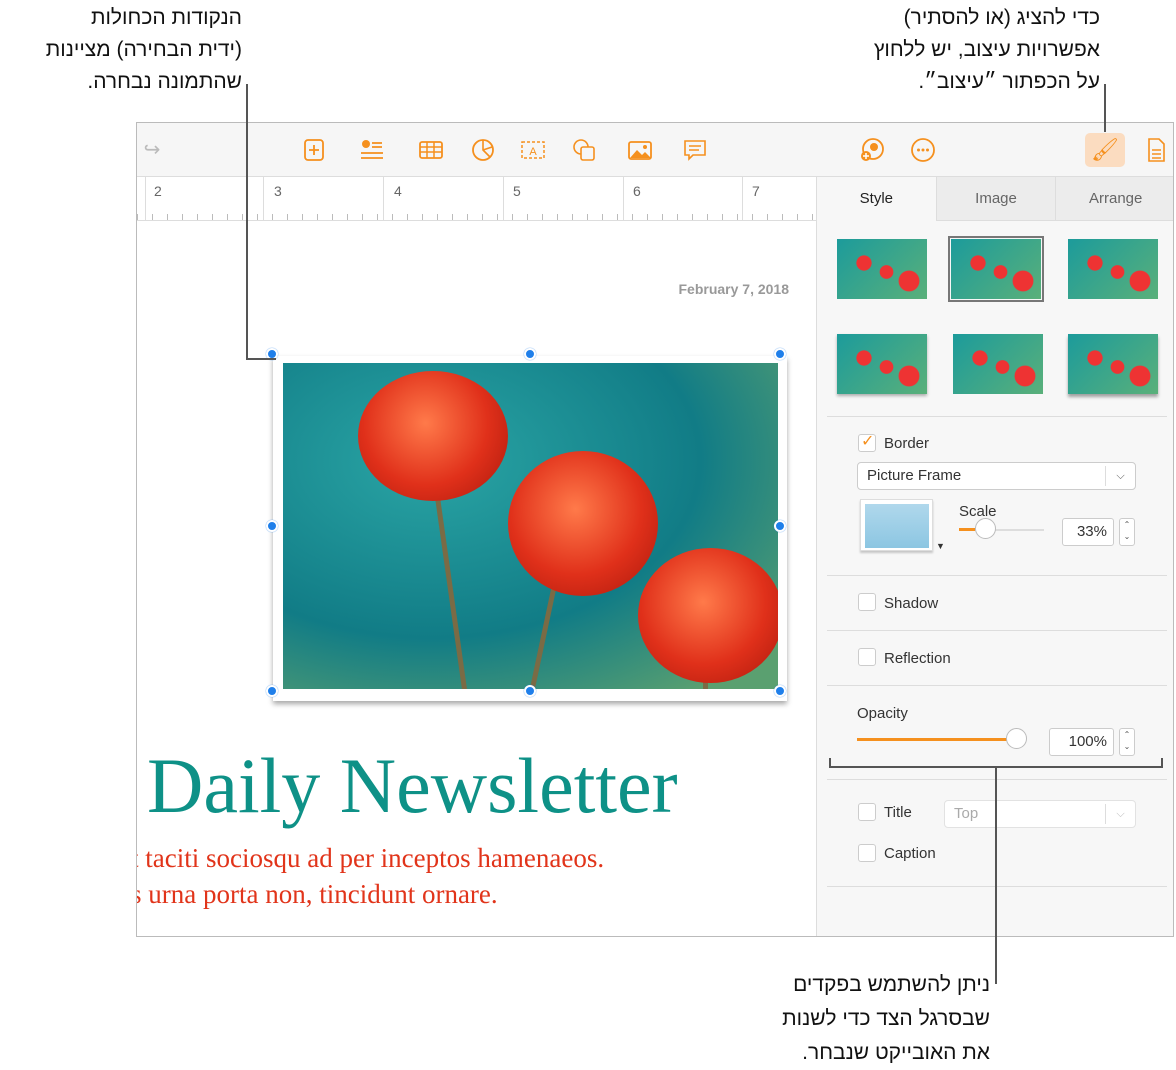 The height and width of the screenshot is (1070, 1176). I want to click on border-color-well, so click(896, 525).